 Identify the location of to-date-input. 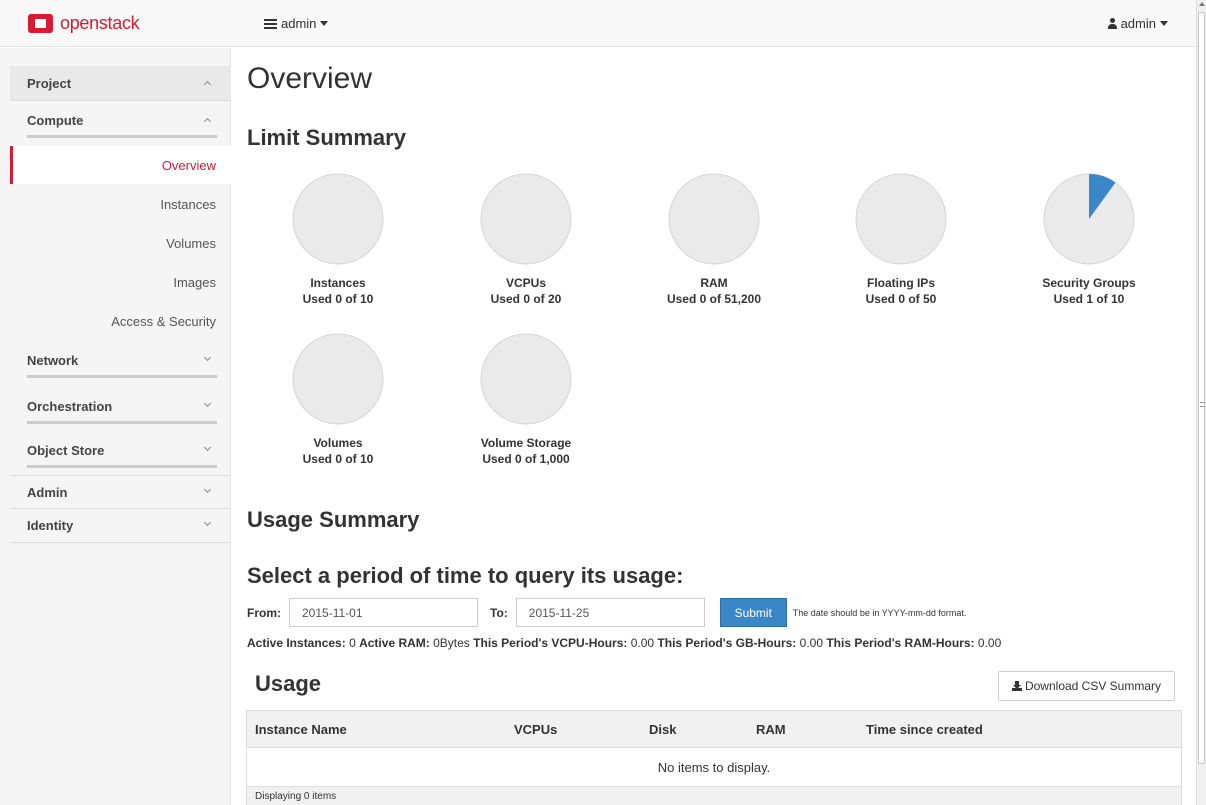
(610, 612).